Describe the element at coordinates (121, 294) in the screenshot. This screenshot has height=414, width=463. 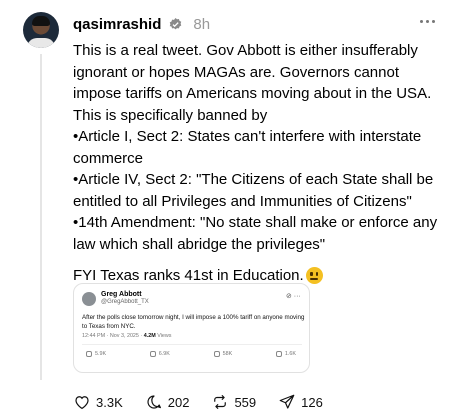
I see `embedded-name: Greg Abbott` at that location.